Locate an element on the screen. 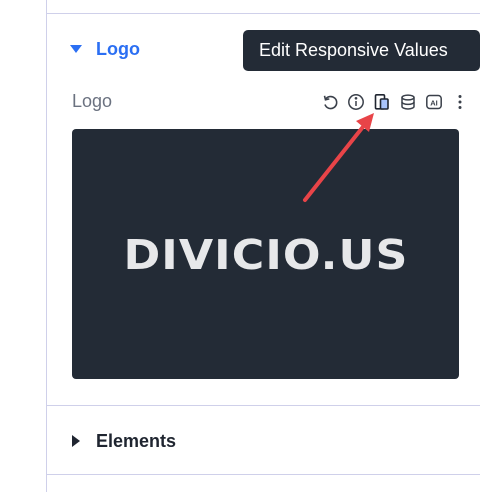 This screenshot has height=492, width=480. panel-left-border is located at coordinates (46, 246).